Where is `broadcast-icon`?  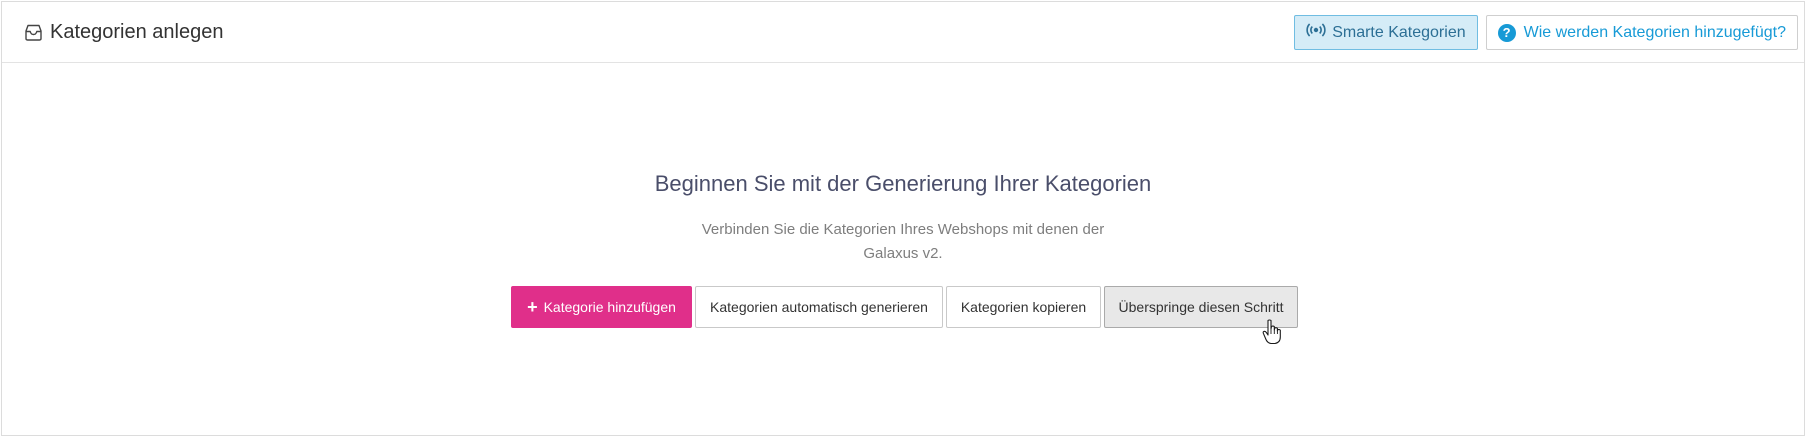
broadcast-icon is located at coordinates (1316, 32).